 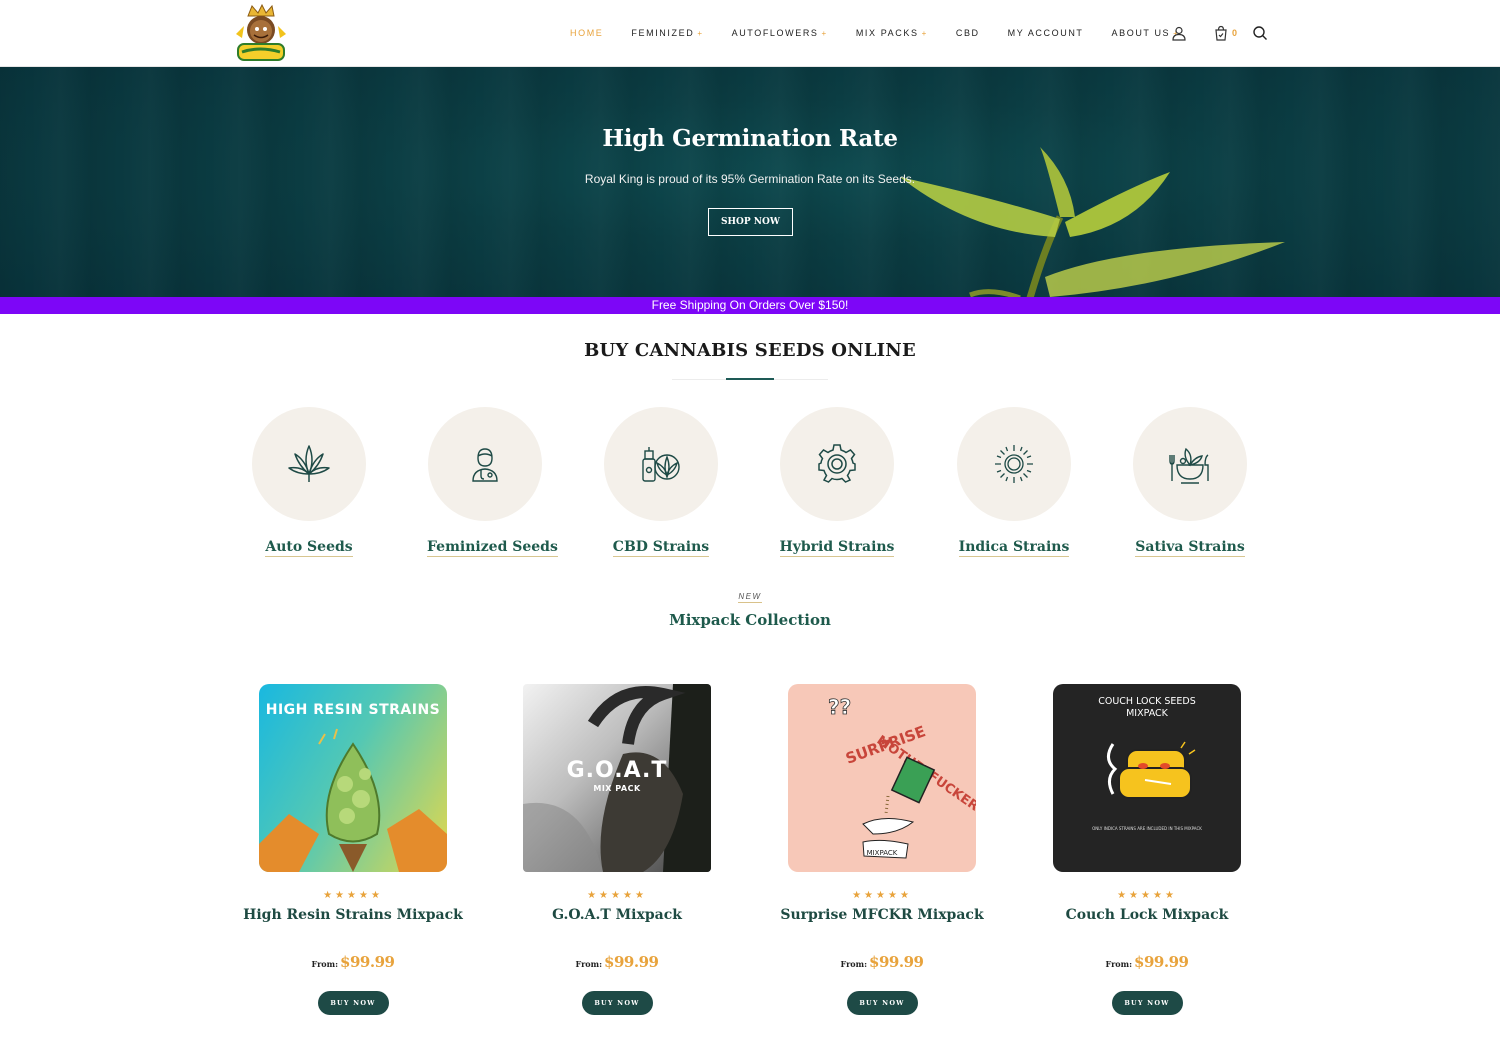 I want to click on nav-cbd-label: CBD, so click(x=967, y=33).